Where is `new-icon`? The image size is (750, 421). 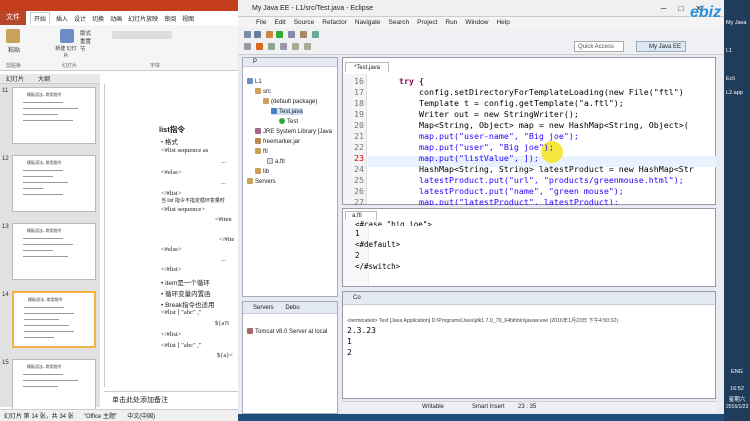
new-icon is located at coordinates (247, 34).